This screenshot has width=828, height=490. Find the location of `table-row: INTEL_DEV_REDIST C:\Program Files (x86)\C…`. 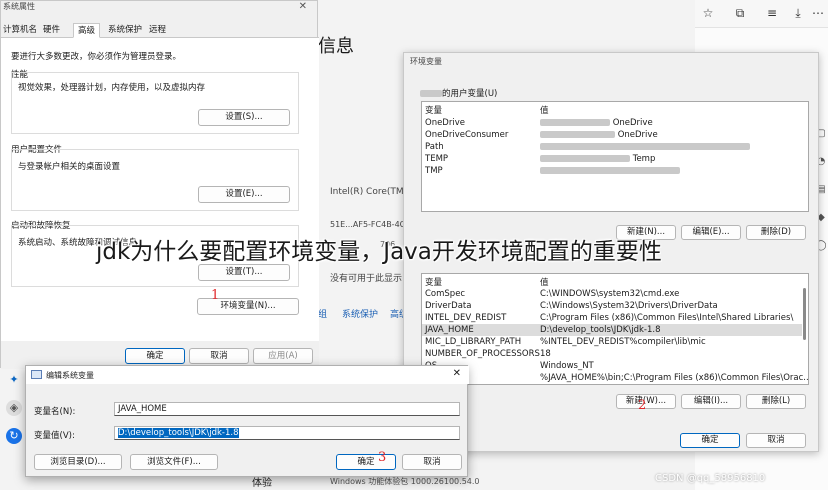

table-row: INTEL_DEV_REDIST C:\Program Files (x86)\C… is located at coordinates (612, 318).